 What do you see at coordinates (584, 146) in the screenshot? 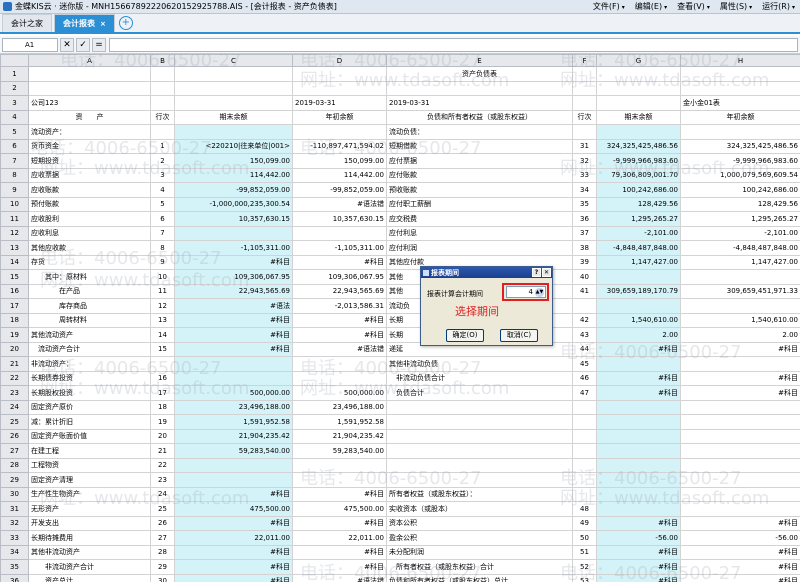
I see `cell-f: 31` at bounding box center [584, 146].